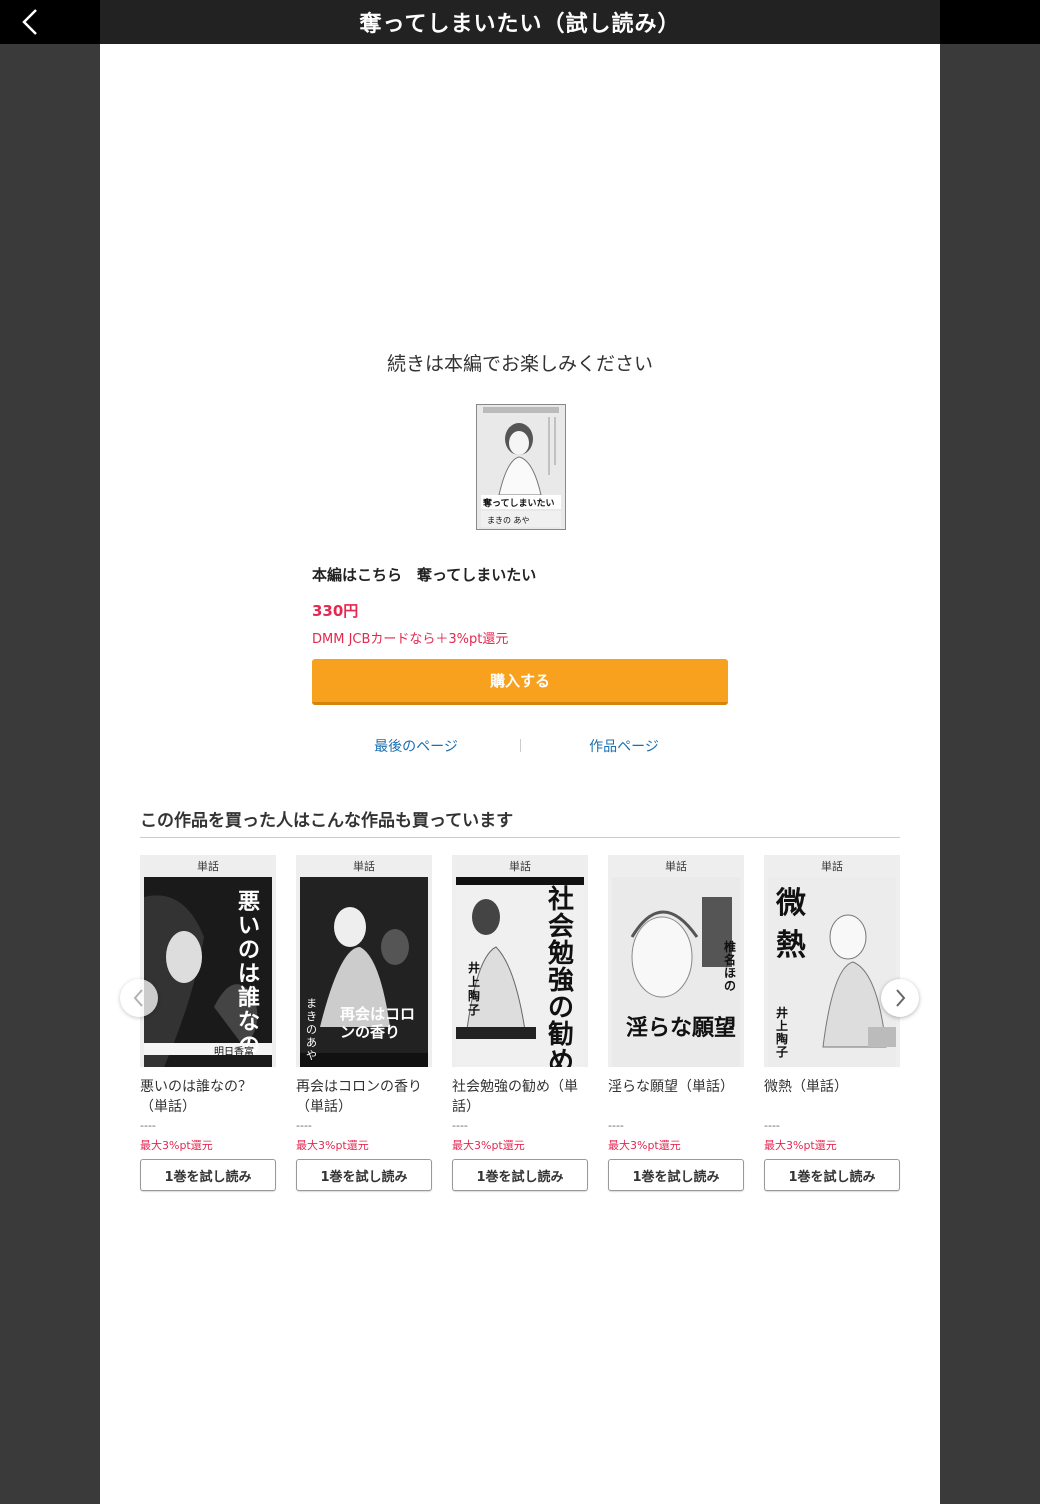 This screenshot has height=1504, width=1040. I want to click on product-price: 330円, so click(335, 611).